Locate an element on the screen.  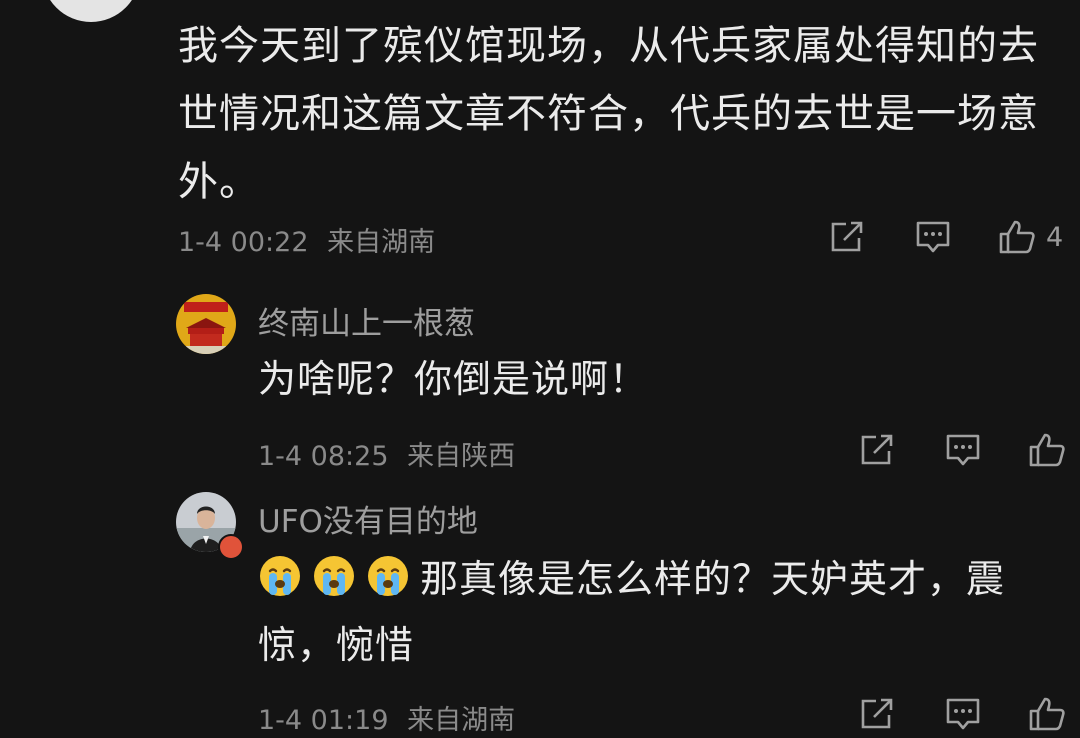
comment-actions: 4 is located at coordinates (945, 237).